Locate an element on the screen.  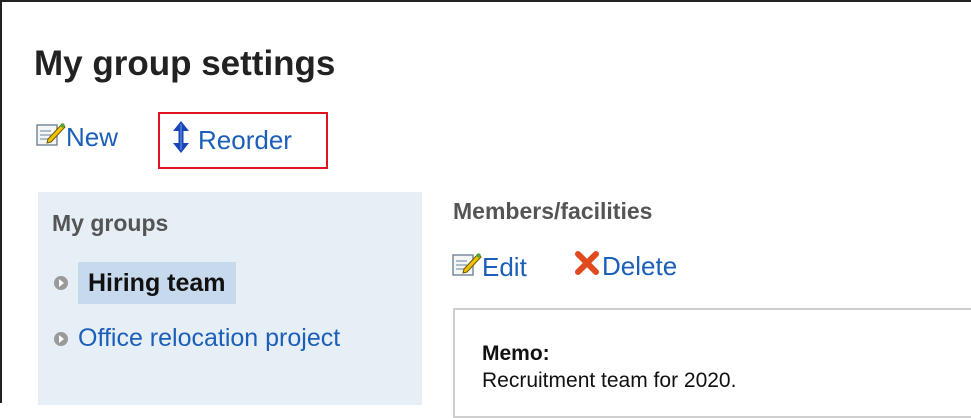
sidebar-item-office-relocation-project: Office relocation project is located at coordinates (197, 338).